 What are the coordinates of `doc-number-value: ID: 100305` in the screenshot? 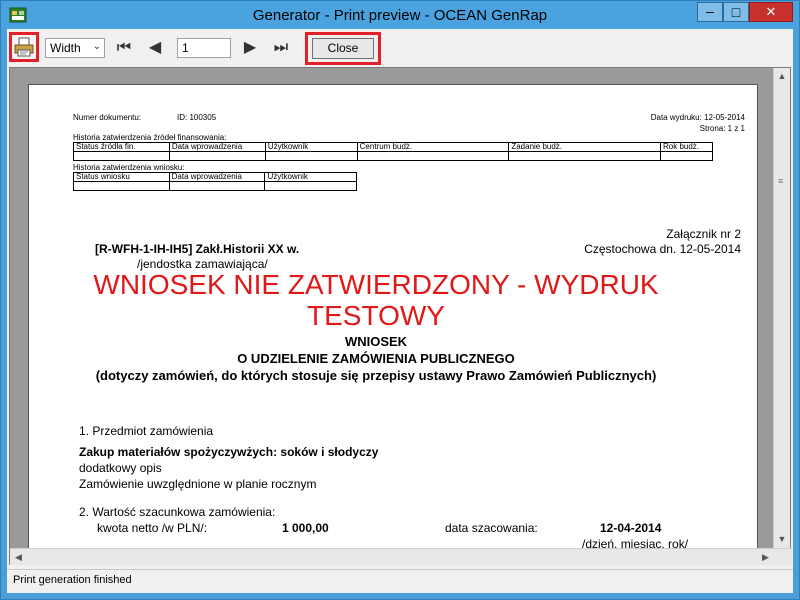 It's located at (197, 117).